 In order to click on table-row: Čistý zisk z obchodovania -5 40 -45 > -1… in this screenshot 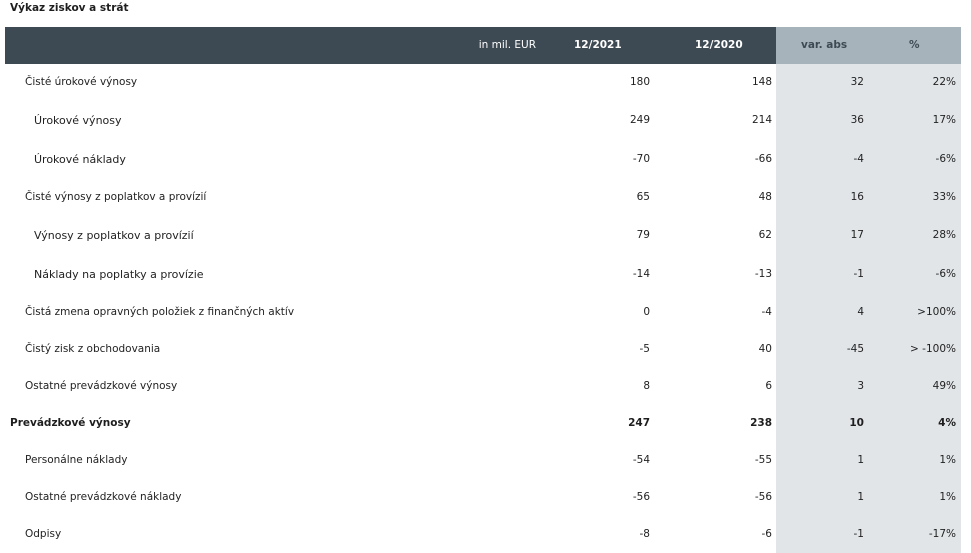, I will do `click(485, 353)`.